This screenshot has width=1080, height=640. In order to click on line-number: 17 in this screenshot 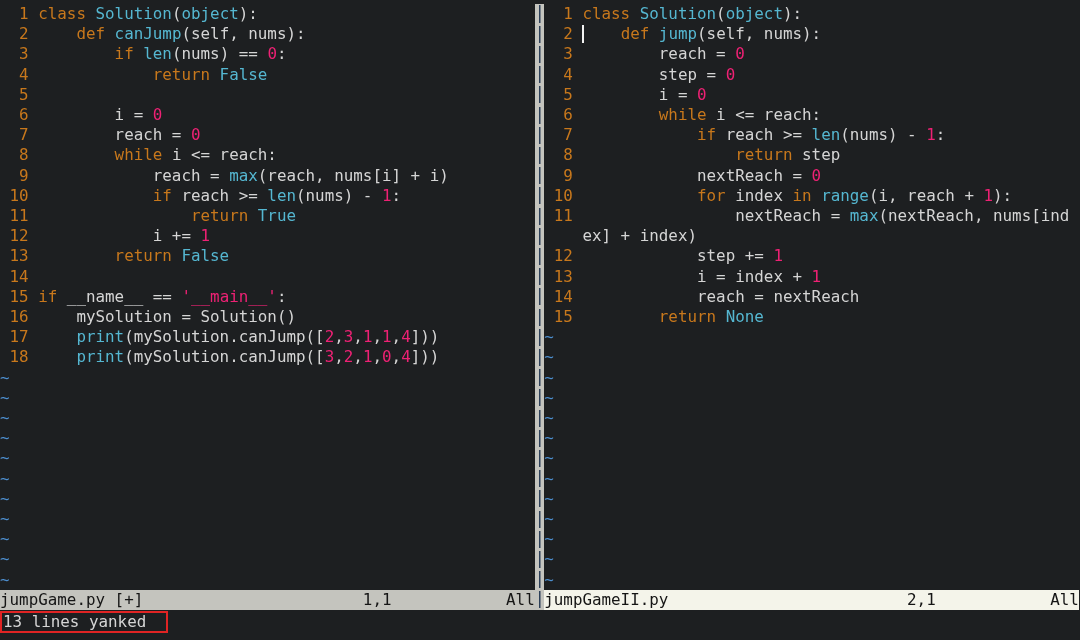, I will do `click(18, 337)`.